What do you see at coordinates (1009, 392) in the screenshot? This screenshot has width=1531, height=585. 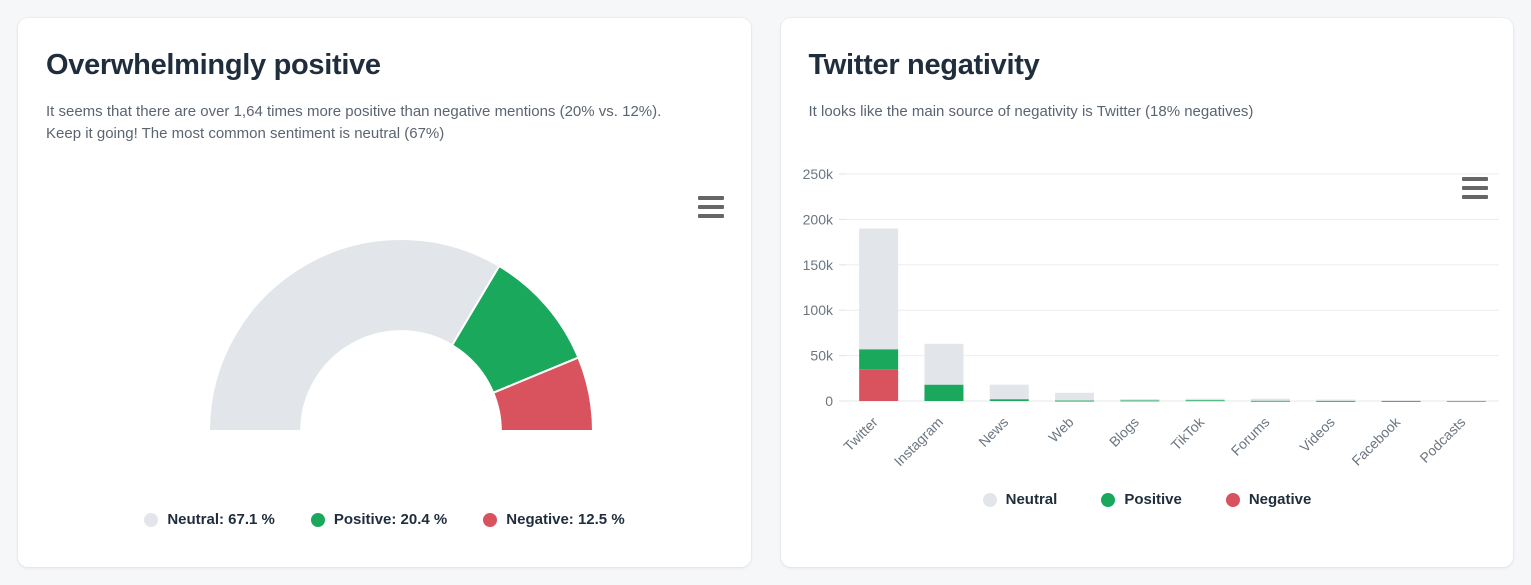 I see `bar-segment-news-neutral` at bounding box center [1009, 392].